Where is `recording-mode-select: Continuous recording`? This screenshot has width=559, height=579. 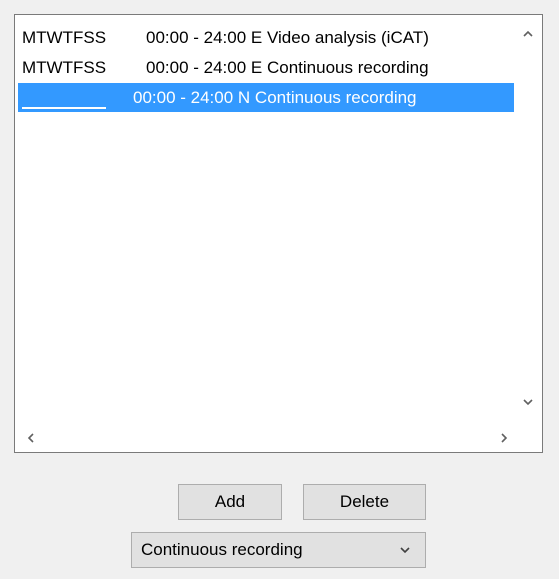 recording-mode-select: Continuous recording is located at coordinates (278, 550).